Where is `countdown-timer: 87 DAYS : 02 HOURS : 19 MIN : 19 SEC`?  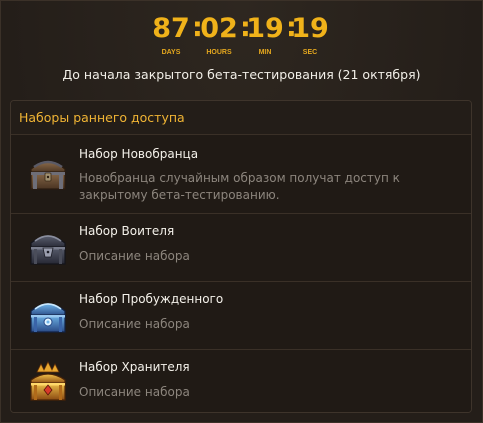 countdown-timer: 87 DAYS : 02 HOURS : 19 MIN : 19 SEC is located at coordinates (241, 36).